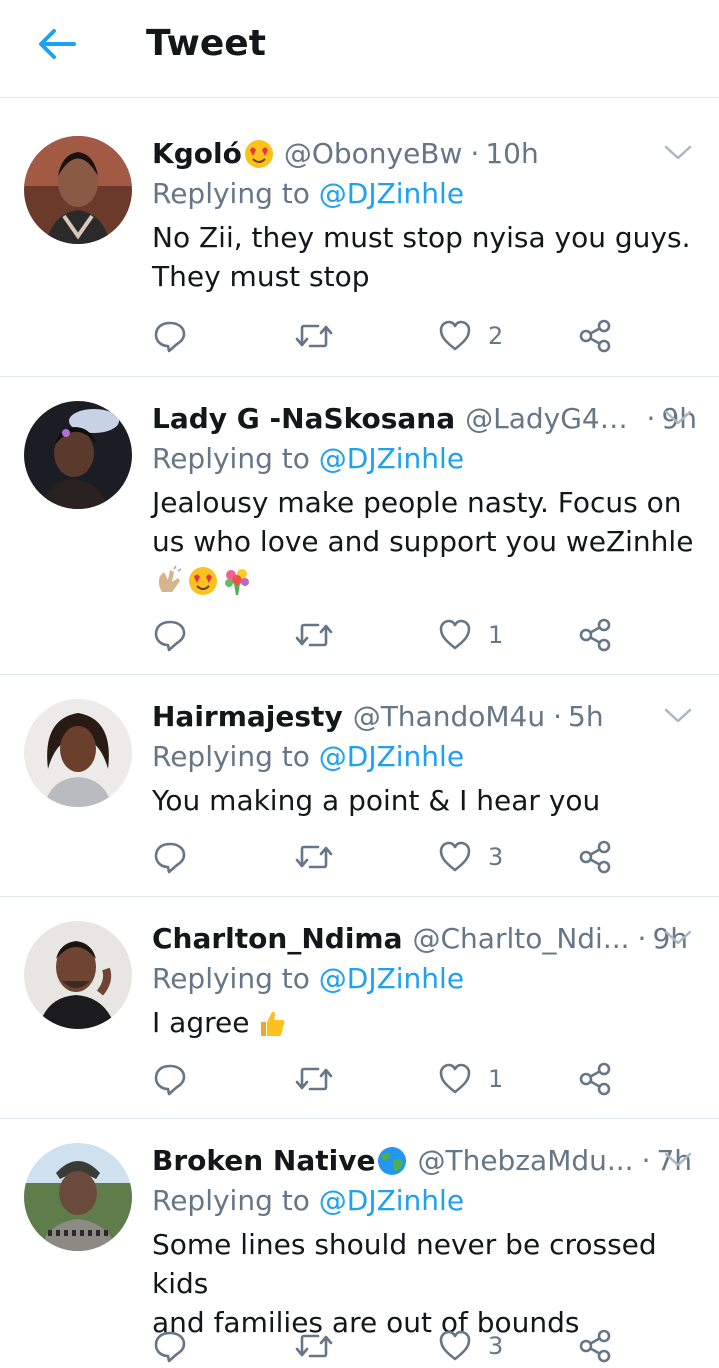 The height and width of the screenshot is (1368, 719). What do you see at coordinates (197, 154) in the screenshot?
I see `author-name: Kgoló` at bounding box center [197, 154].